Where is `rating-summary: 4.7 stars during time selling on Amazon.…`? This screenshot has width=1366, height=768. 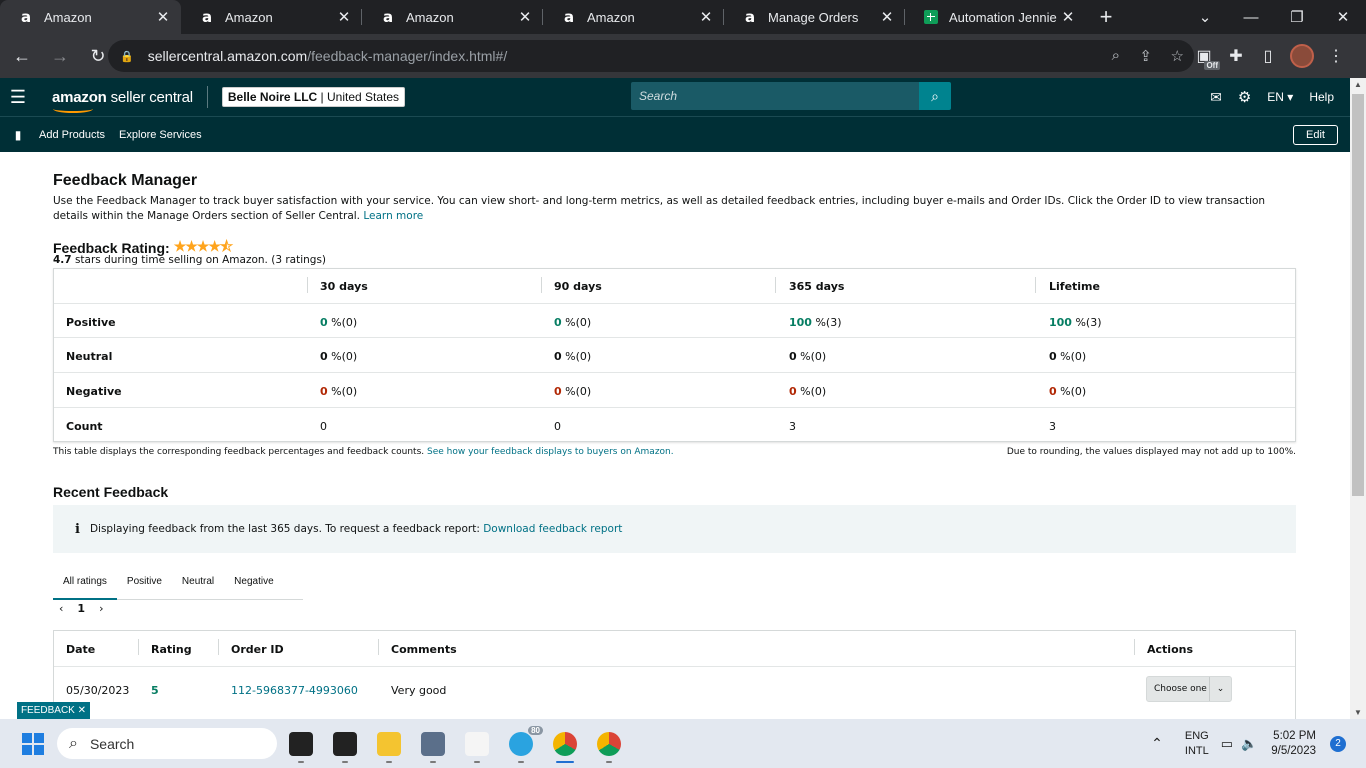 rating-summary: 4.7 stars during time selling on Amazon.… is located at coordinates (189, 260).